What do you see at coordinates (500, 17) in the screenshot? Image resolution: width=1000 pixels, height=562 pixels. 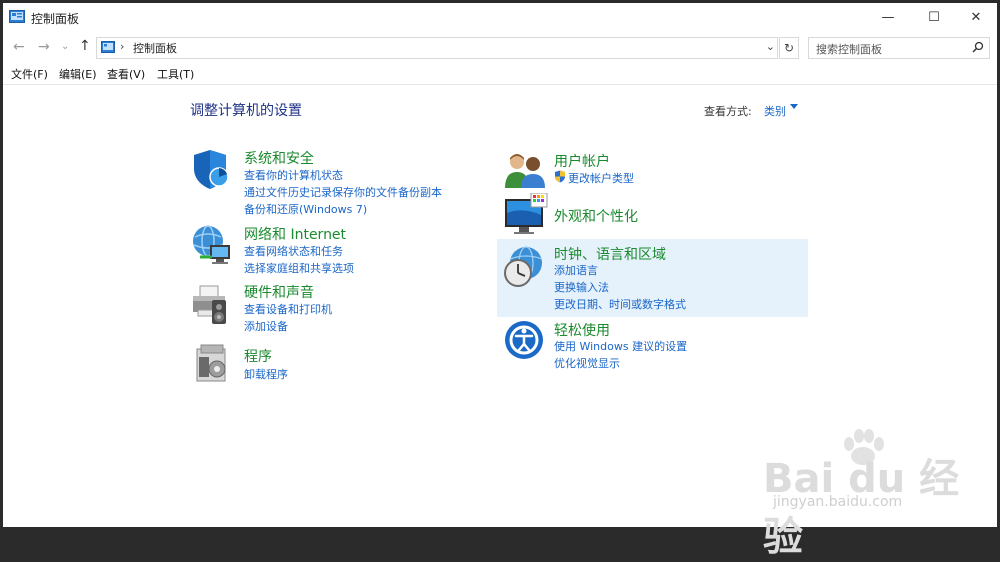 I see `title-bar: 控制面板 — ☐ ✕` at bounding box center [500, 17].